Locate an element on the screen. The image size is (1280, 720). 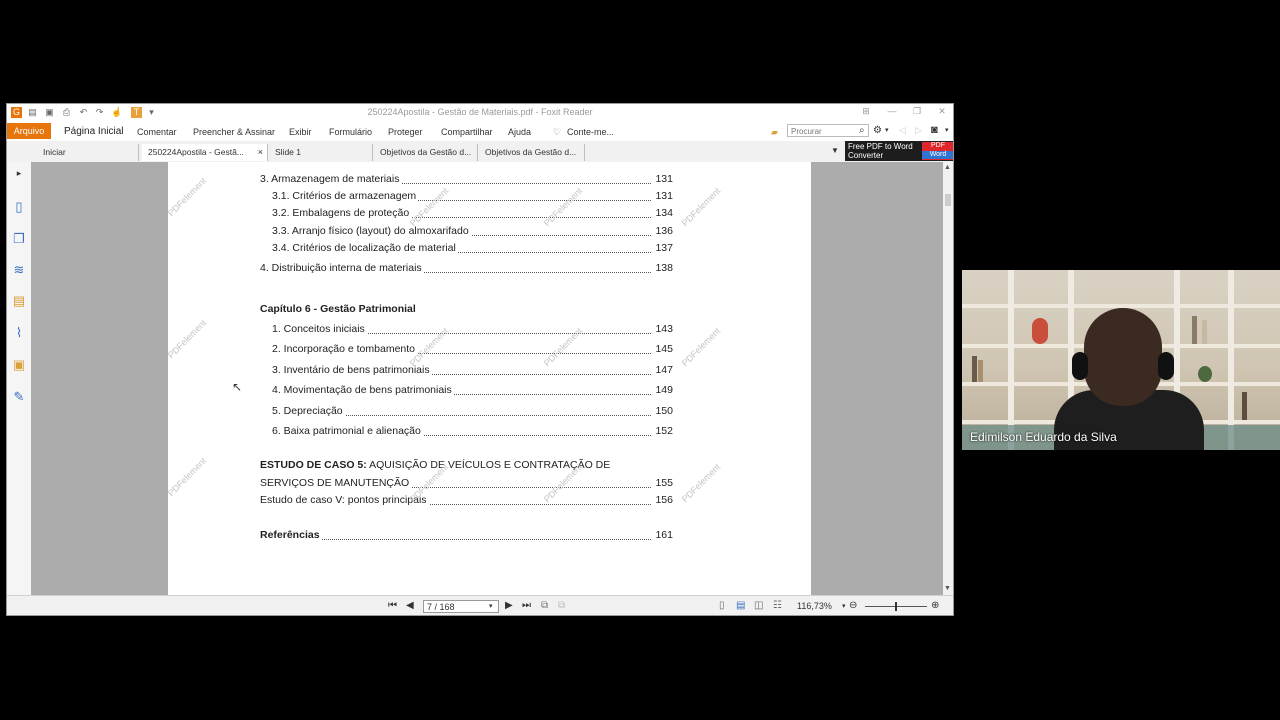
toc-page: 145 is located at coordinates (662, 349).